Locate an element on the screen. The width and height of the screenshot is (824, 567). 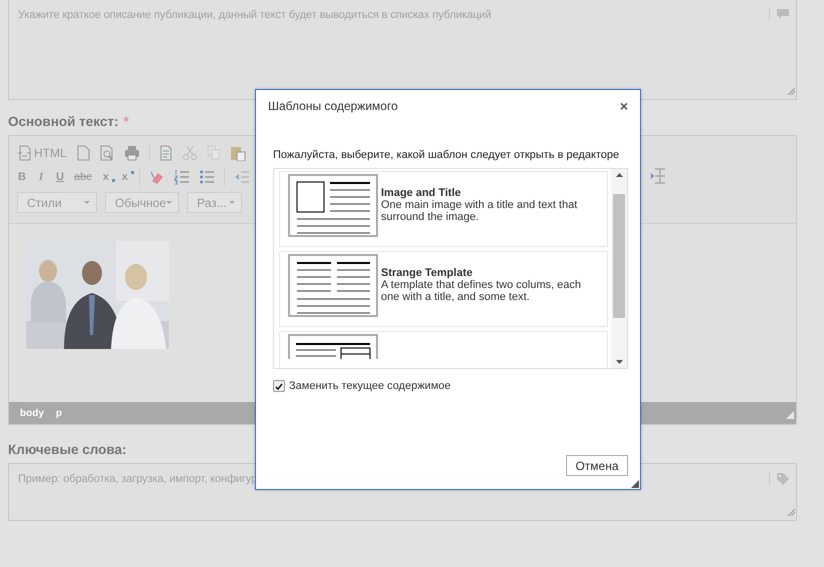
instruction-text: Пожалуйста, выберите, какой шаблон следует открыть в редакторе is located at coordinates (446, 155).